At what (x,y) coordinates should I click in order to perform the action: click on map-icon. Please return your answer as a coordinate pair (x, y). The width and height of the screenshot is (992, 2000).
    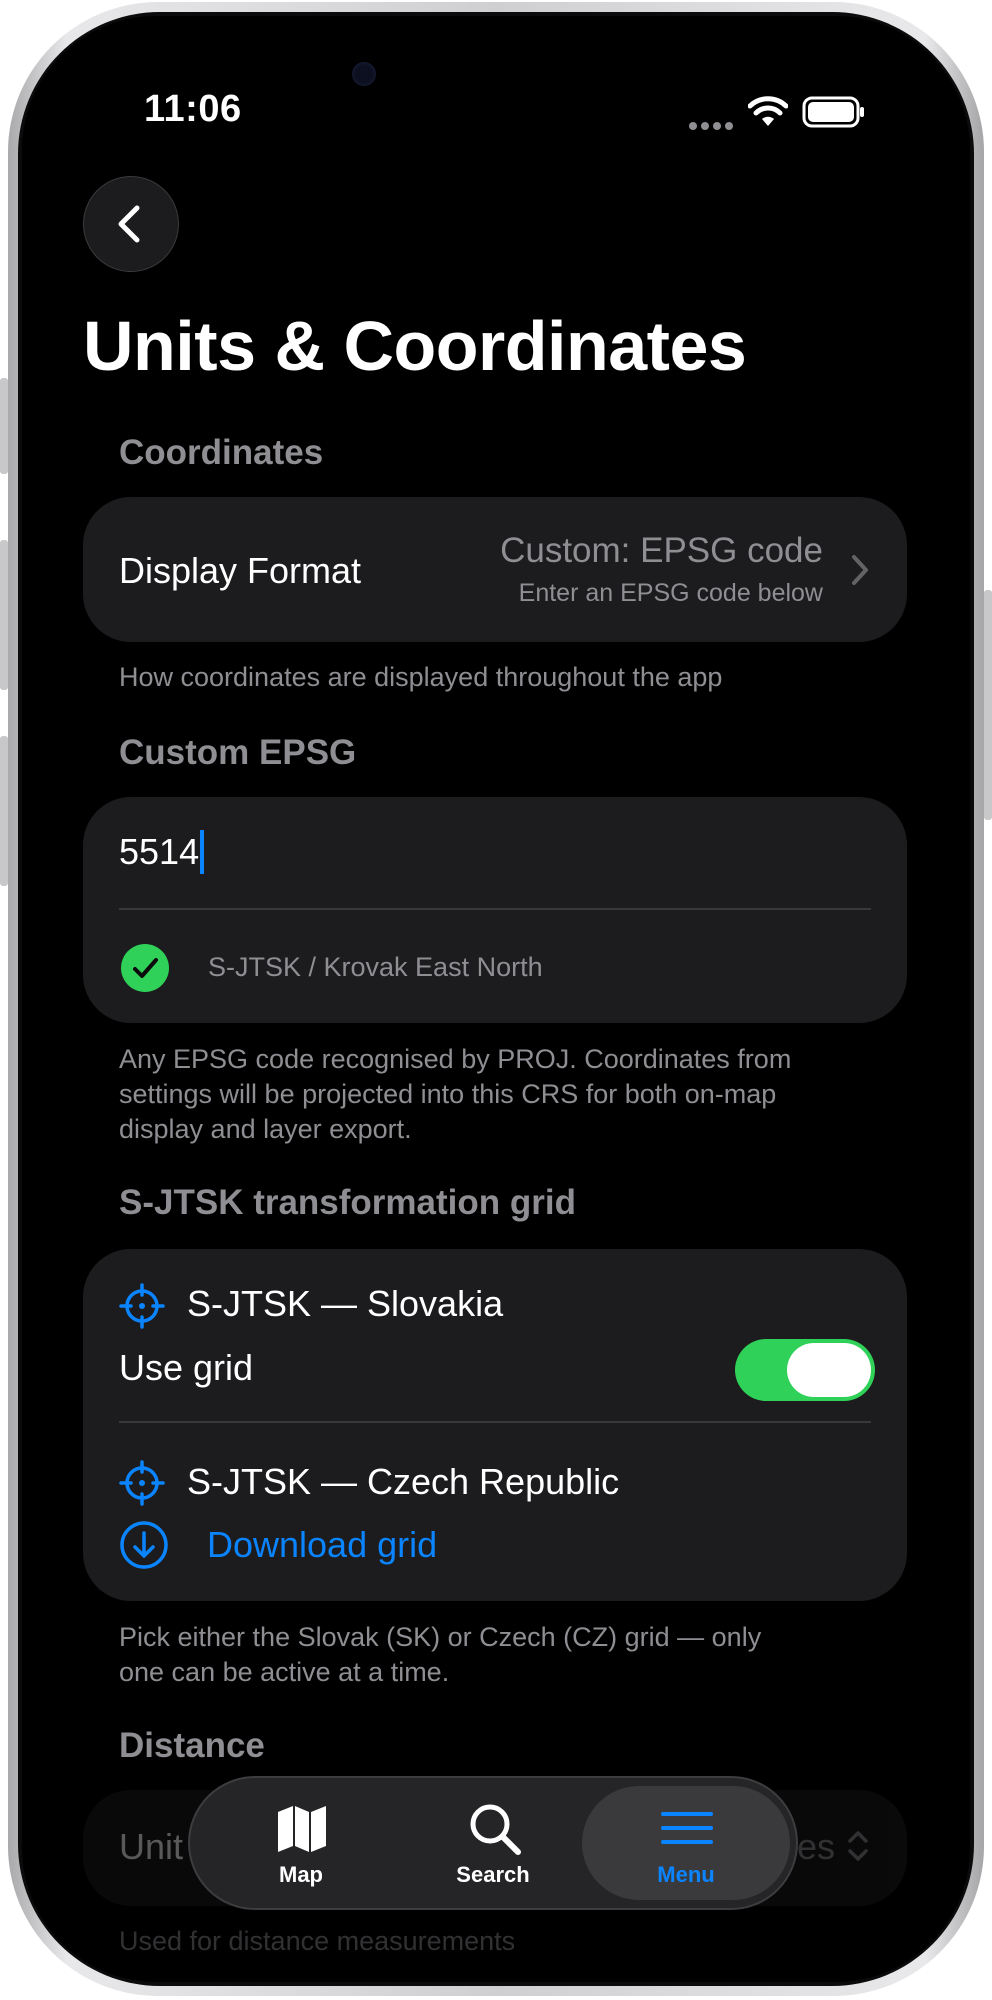
    Looking at the image, I should click on (302, 1829).